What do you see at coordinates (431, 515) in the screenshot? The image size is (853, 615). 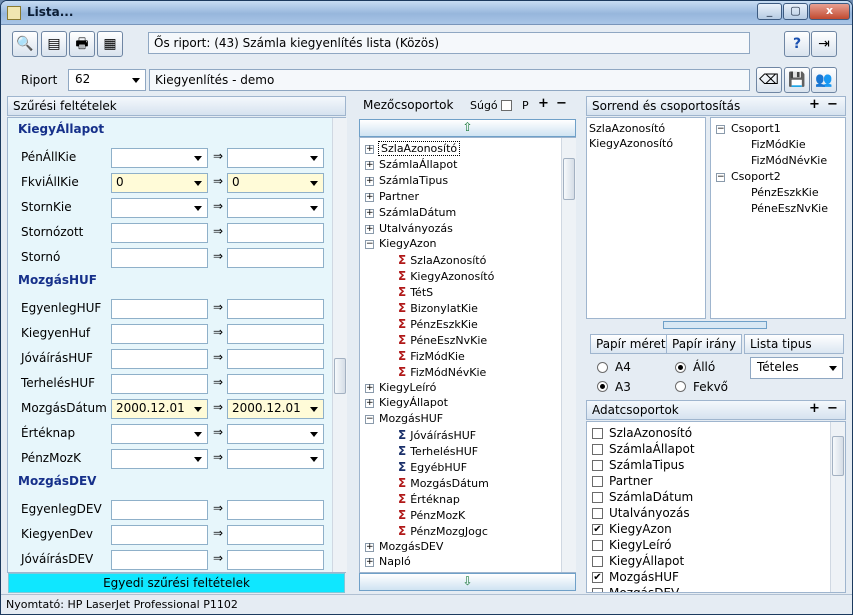 I see `field-item: Σ PénzMozK` at bounding box center [431, 515].